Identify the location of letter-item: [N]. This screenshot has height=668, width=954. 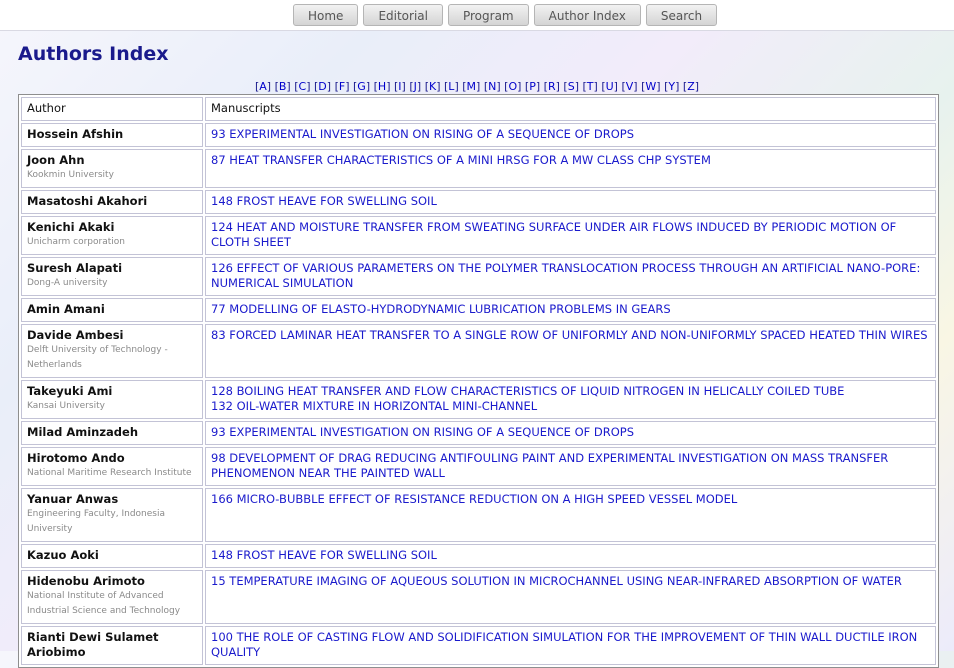
(492, 86).